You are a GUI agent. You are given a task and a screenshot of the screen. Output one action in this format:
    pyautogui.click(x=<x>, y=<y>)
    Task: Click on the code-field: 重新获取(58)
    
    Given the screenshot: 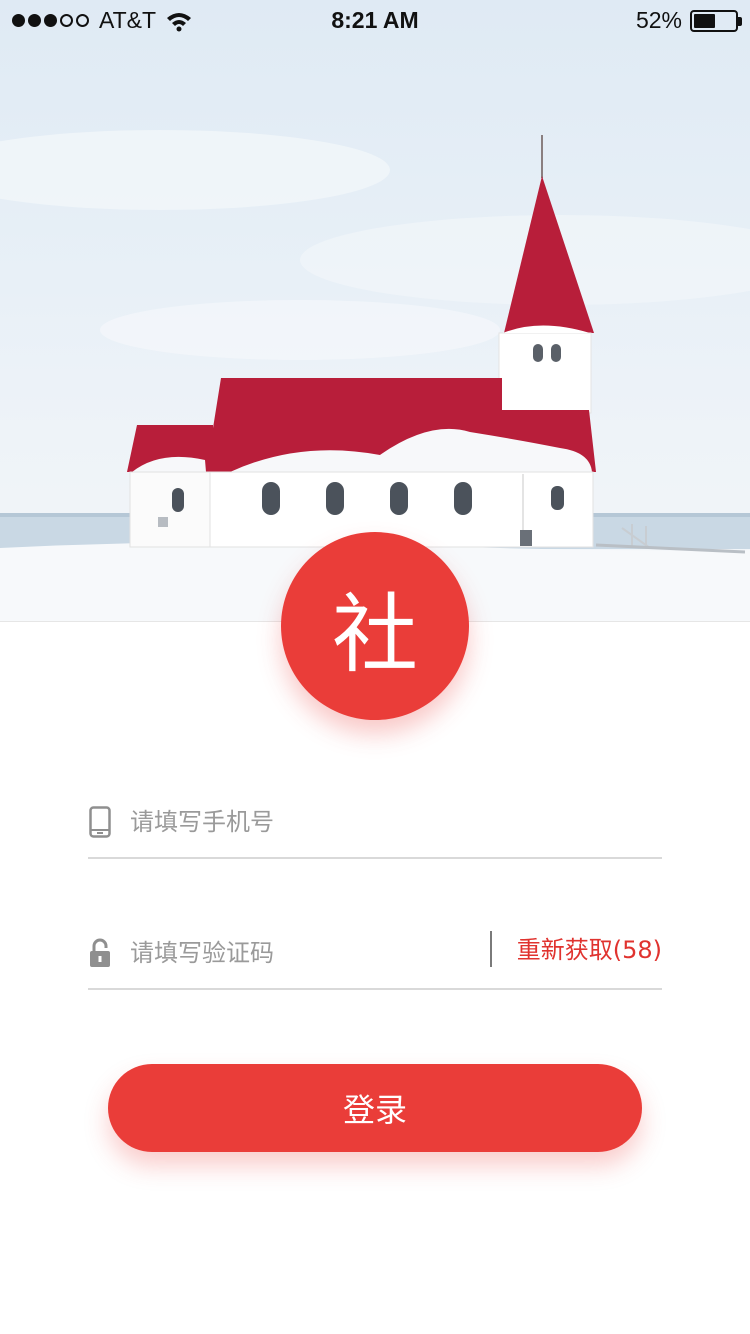 What is the action you would take?
    pyautogui.click(x=375, y=954)
    